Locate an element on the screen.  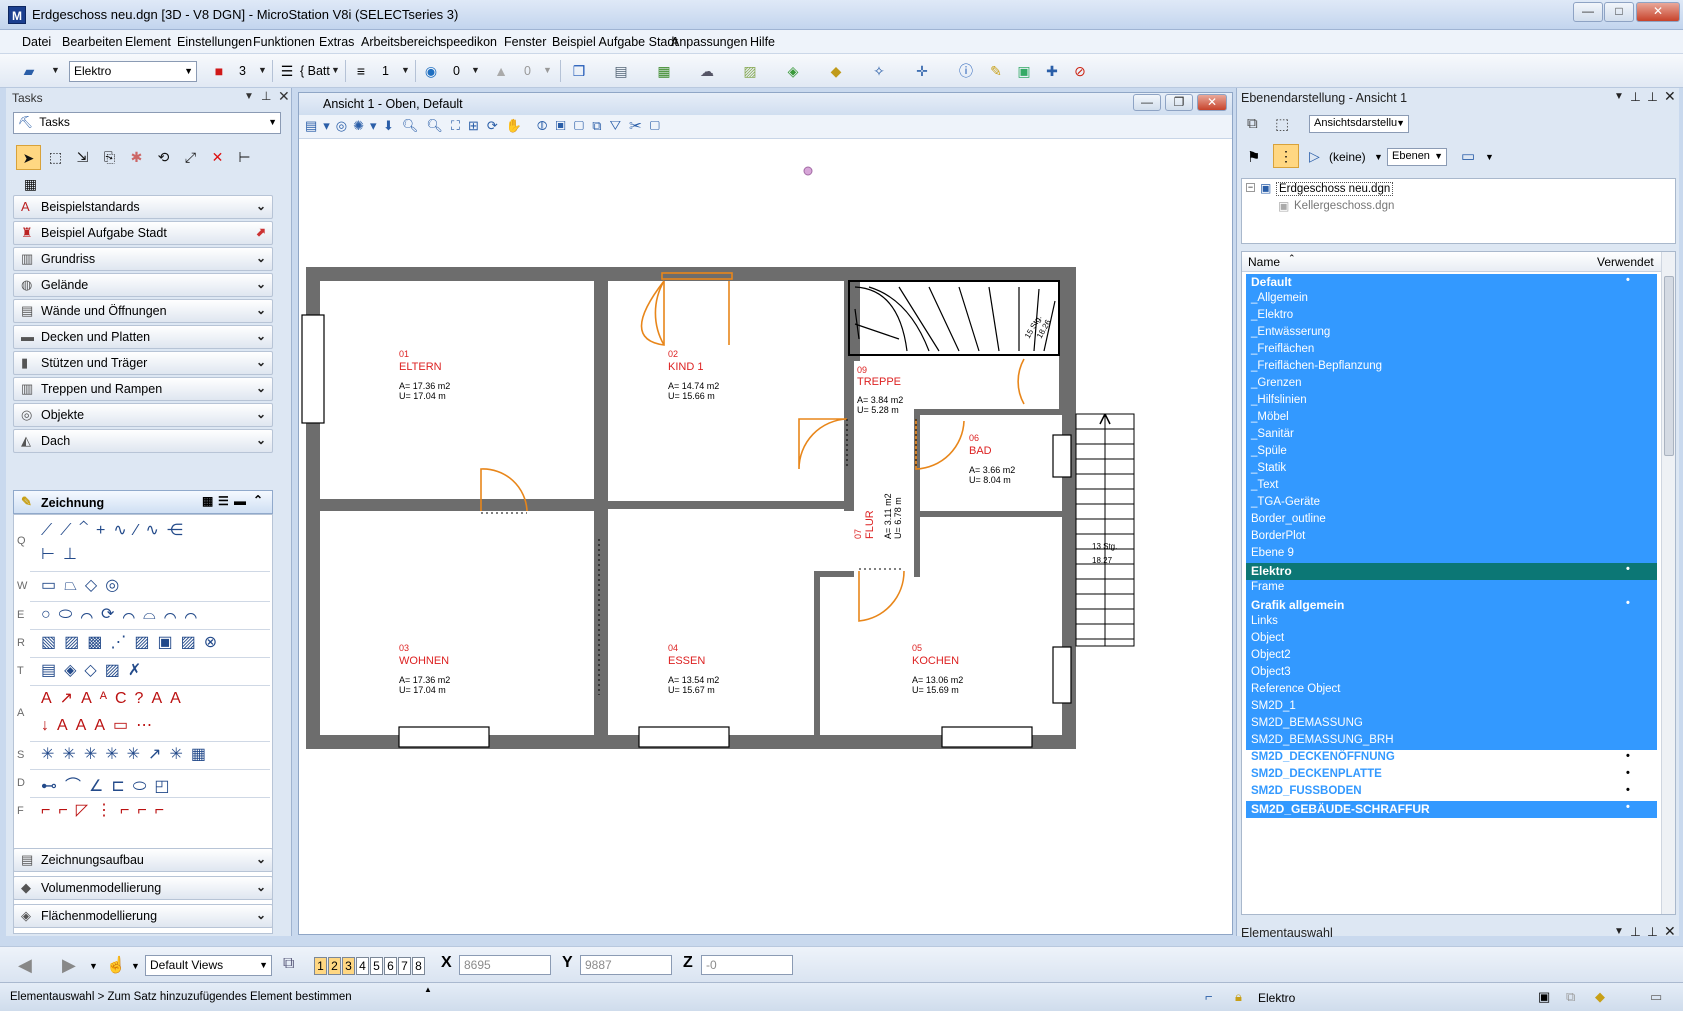
menu-fenster: Fenster is located at coordinates (525, 42).